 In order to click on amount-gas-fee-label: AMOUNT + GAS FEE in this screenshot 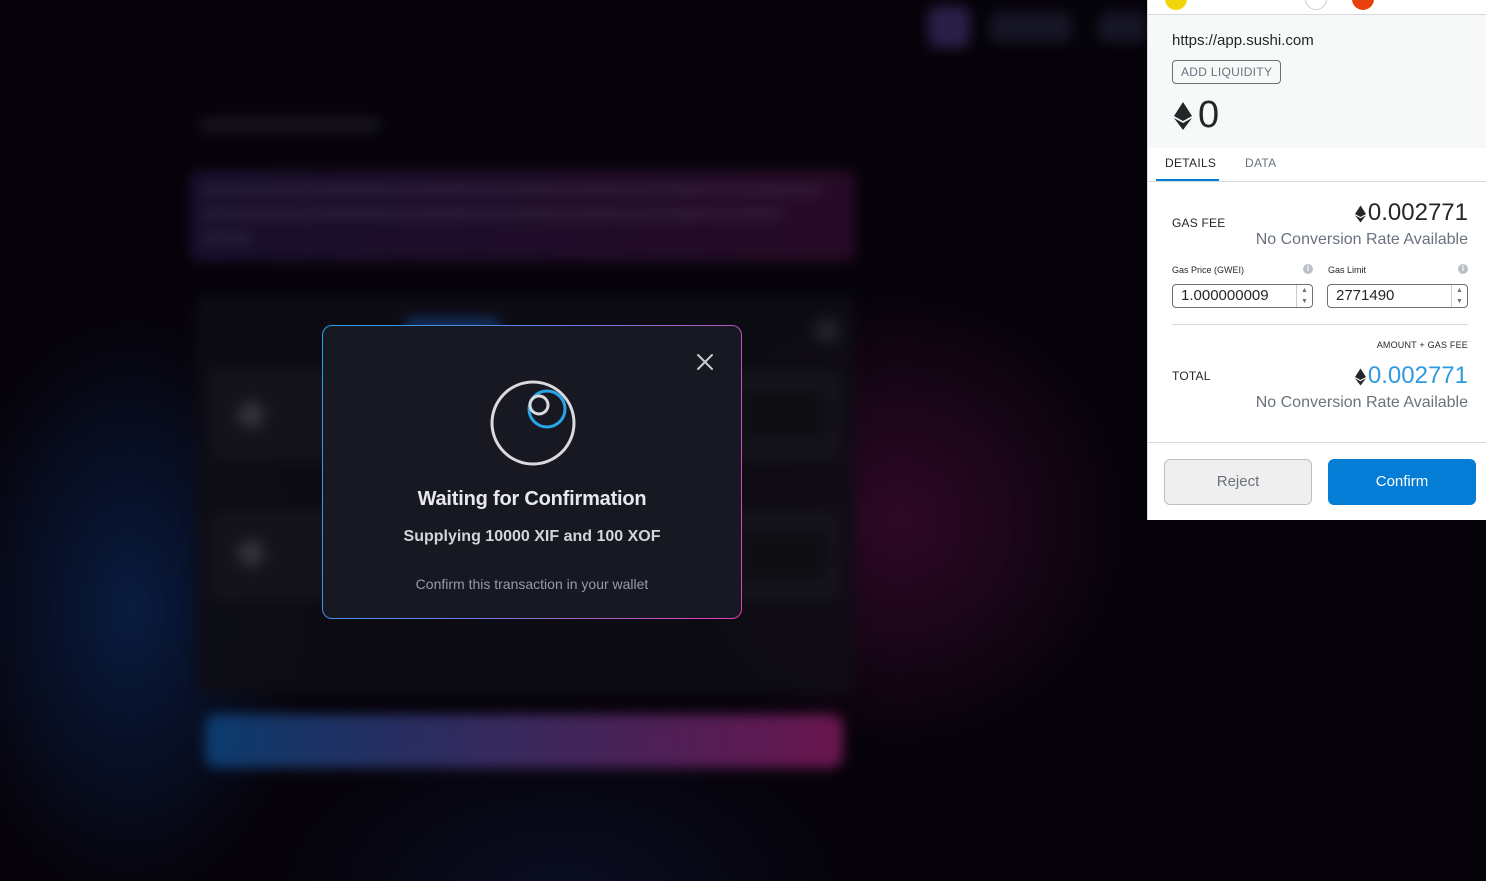, I will do `click(1422, 345)`.